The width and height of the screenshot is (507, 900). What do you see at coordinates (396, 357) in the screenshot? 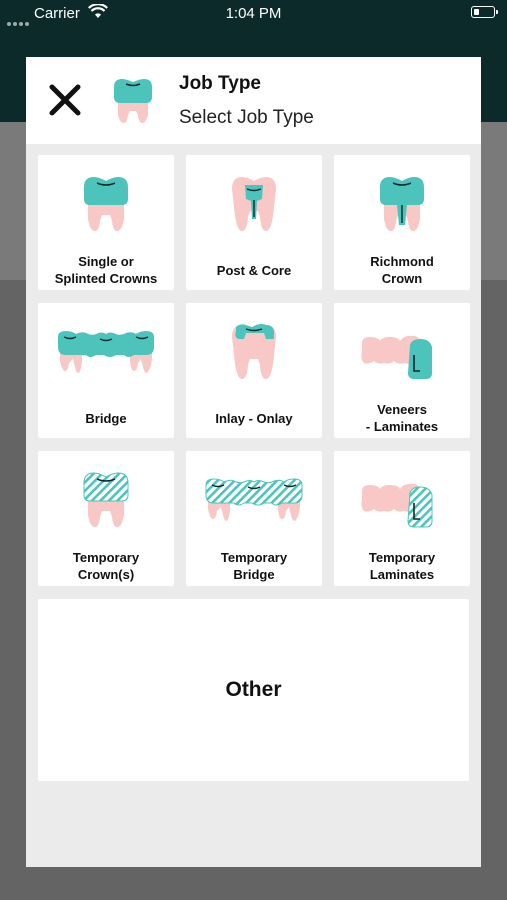
I see `veneers-icon` at bounding box center [396, 357].